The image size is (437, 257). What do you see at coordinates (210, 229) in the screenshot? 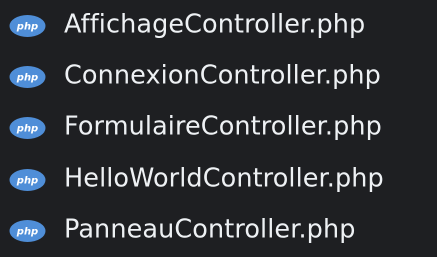
I see `file-name: PanneauController.php` at bounding box center [210, 229].